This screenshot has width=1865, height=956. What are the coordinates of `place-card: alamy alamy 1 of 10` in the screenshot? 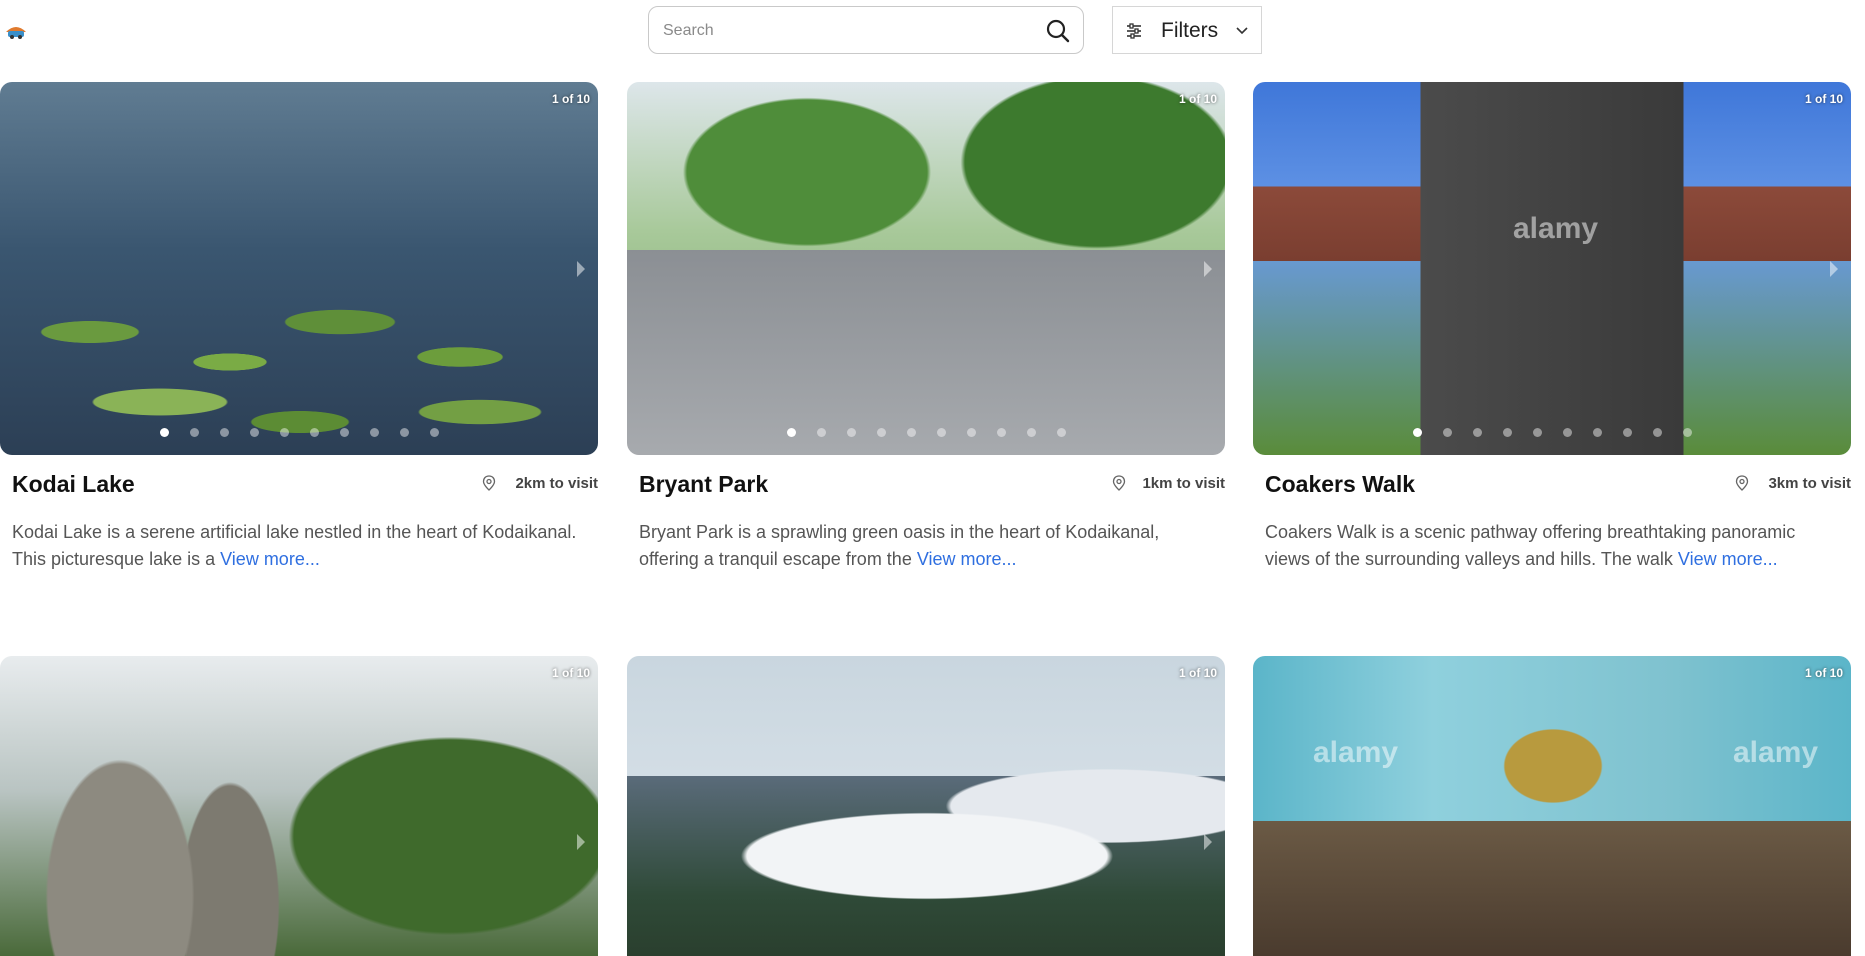 It's located at (1552, 806).